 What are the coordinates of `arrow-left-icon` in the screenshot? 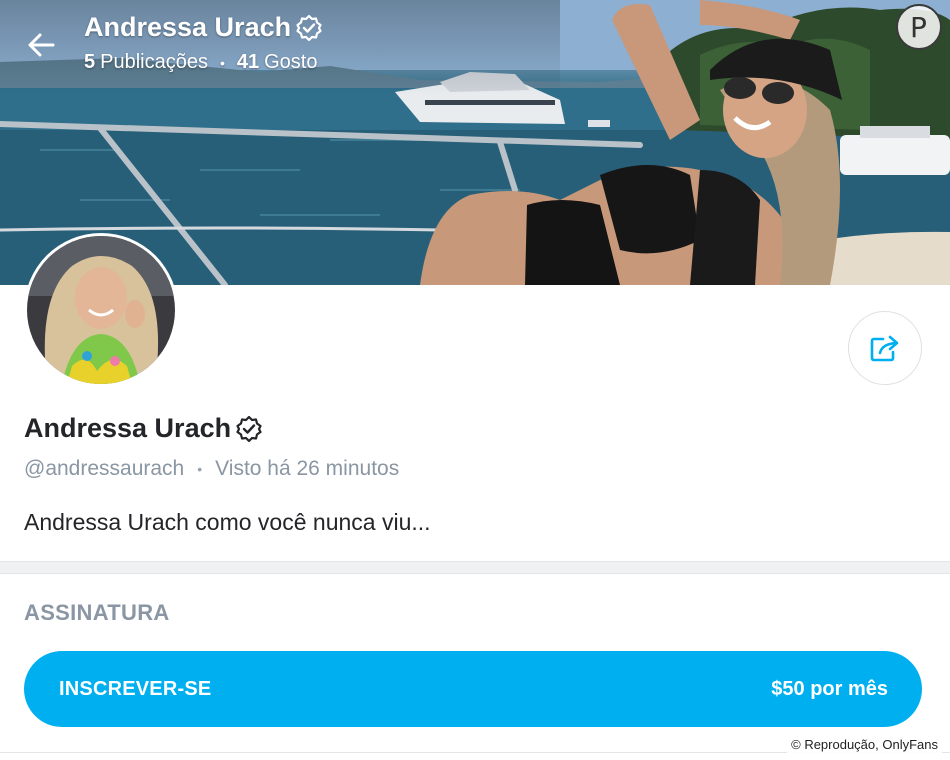 It's located at (41, 45).